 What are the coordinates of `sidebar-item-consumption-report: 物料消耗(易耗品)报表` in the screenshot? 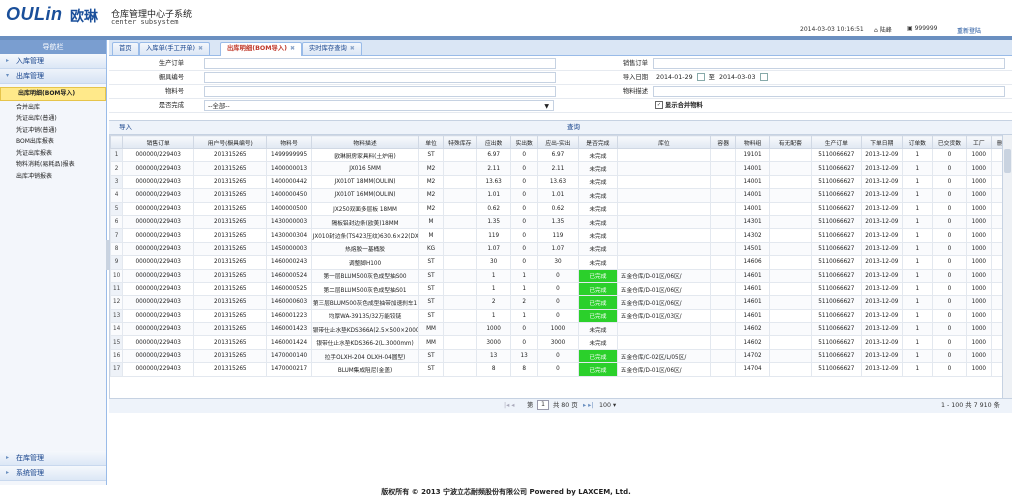 It's located at (53, 165).